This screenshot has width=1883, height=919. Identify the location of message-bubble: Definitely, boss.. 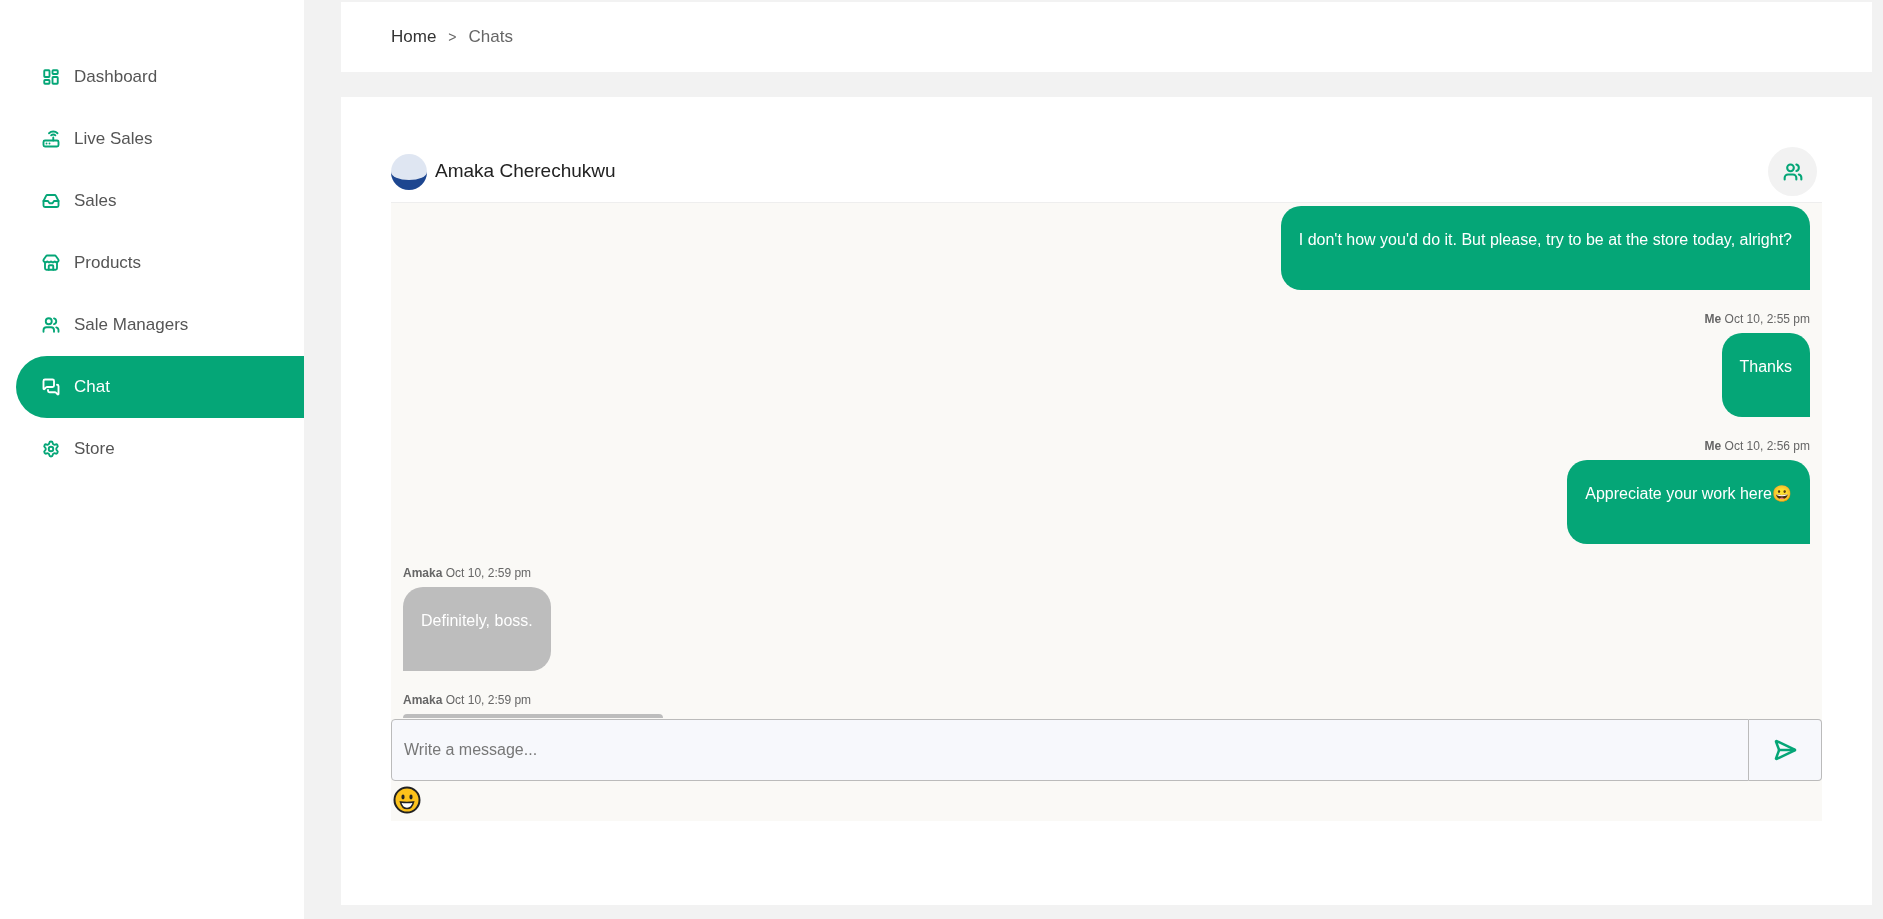
(477, 629).